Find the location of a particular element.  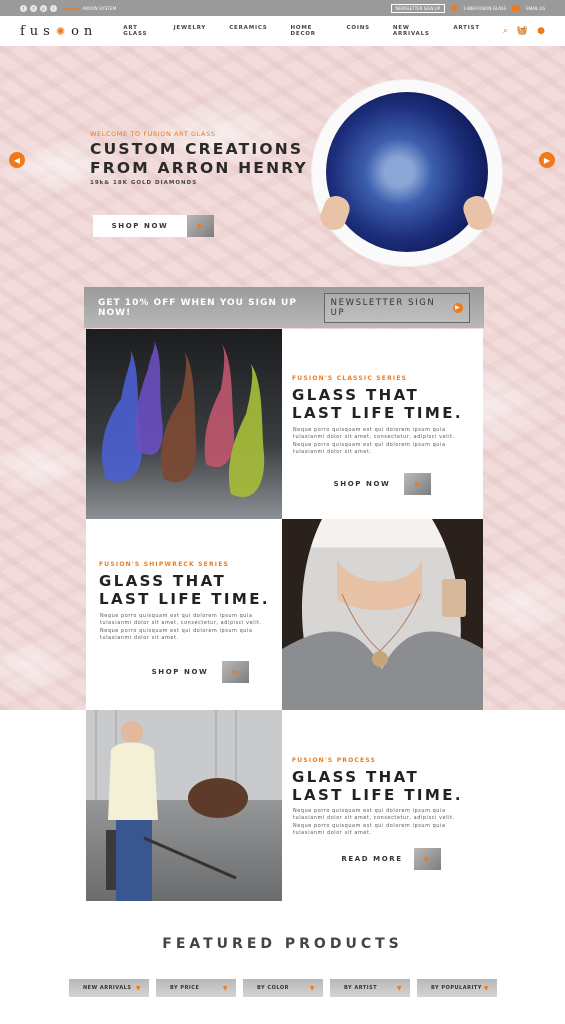

necklace-model-illustration is located at coordinates (382, 614).